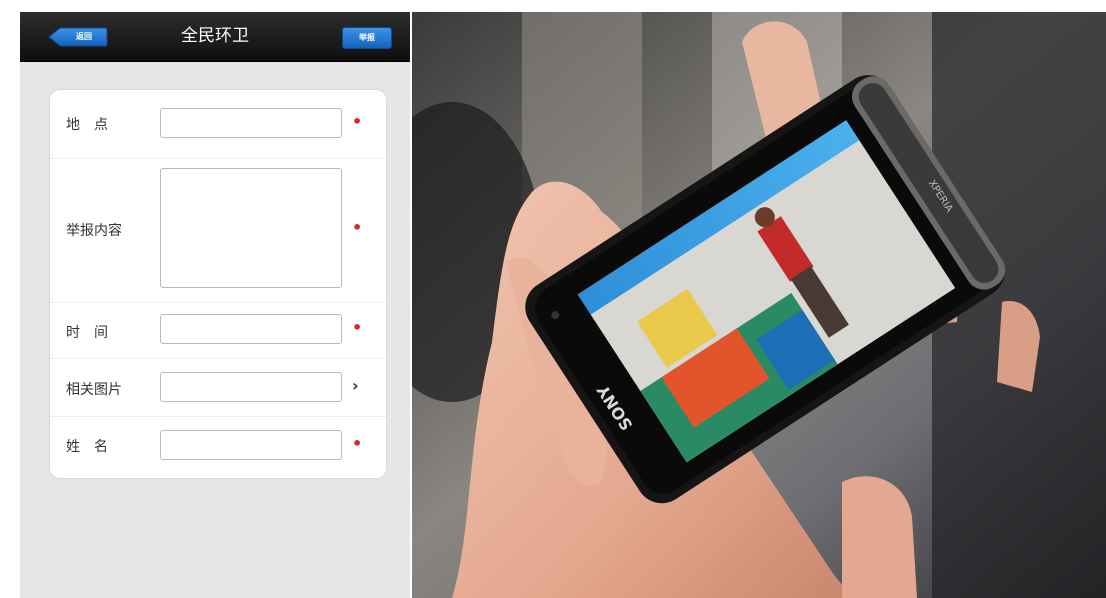 This screenshot has width=1106, height=598. I want to click on name-row: 姓 名 •, so click(218, 447).